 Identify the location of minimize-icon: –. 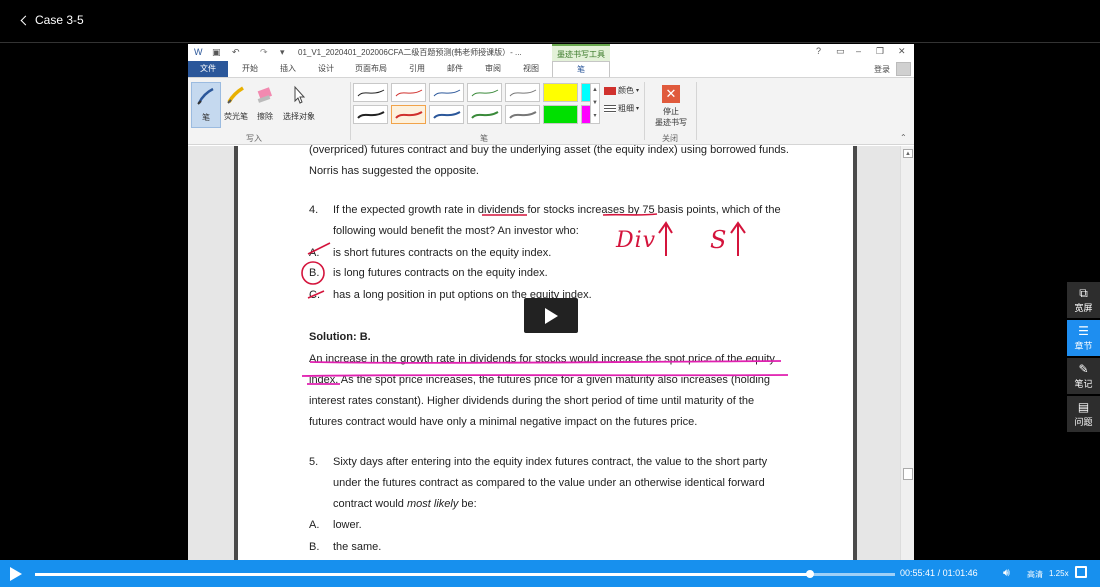
(858, 51).